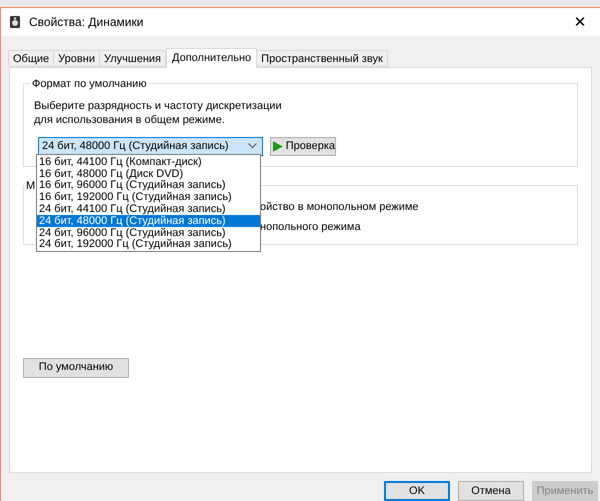 Image resolution: width=600 pixels, height=501 pixels. Describe the element at coordinates (76, 368) in the screenshot. I see `restore-defaults-button: По умолчанию` at that location.